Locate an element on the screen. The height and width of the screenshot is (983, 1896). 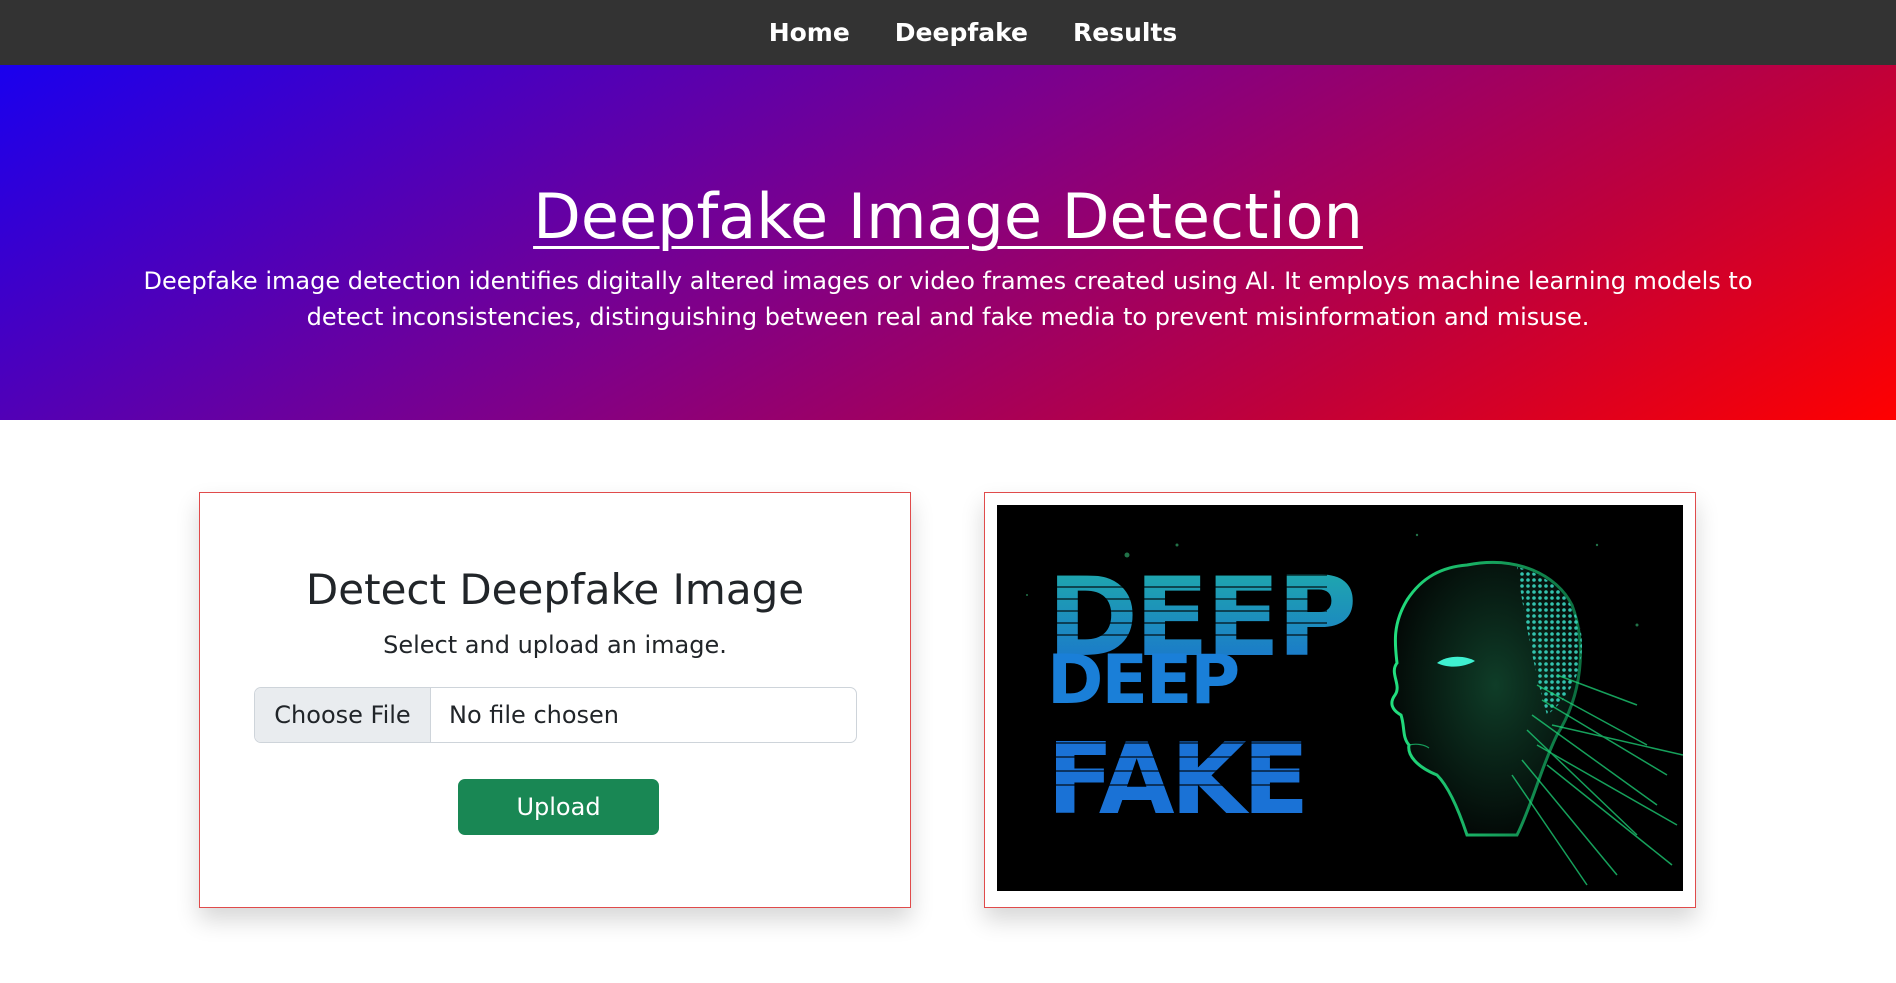
top-navbar: Home Deepfake Results is located at coordinates (948, 32).